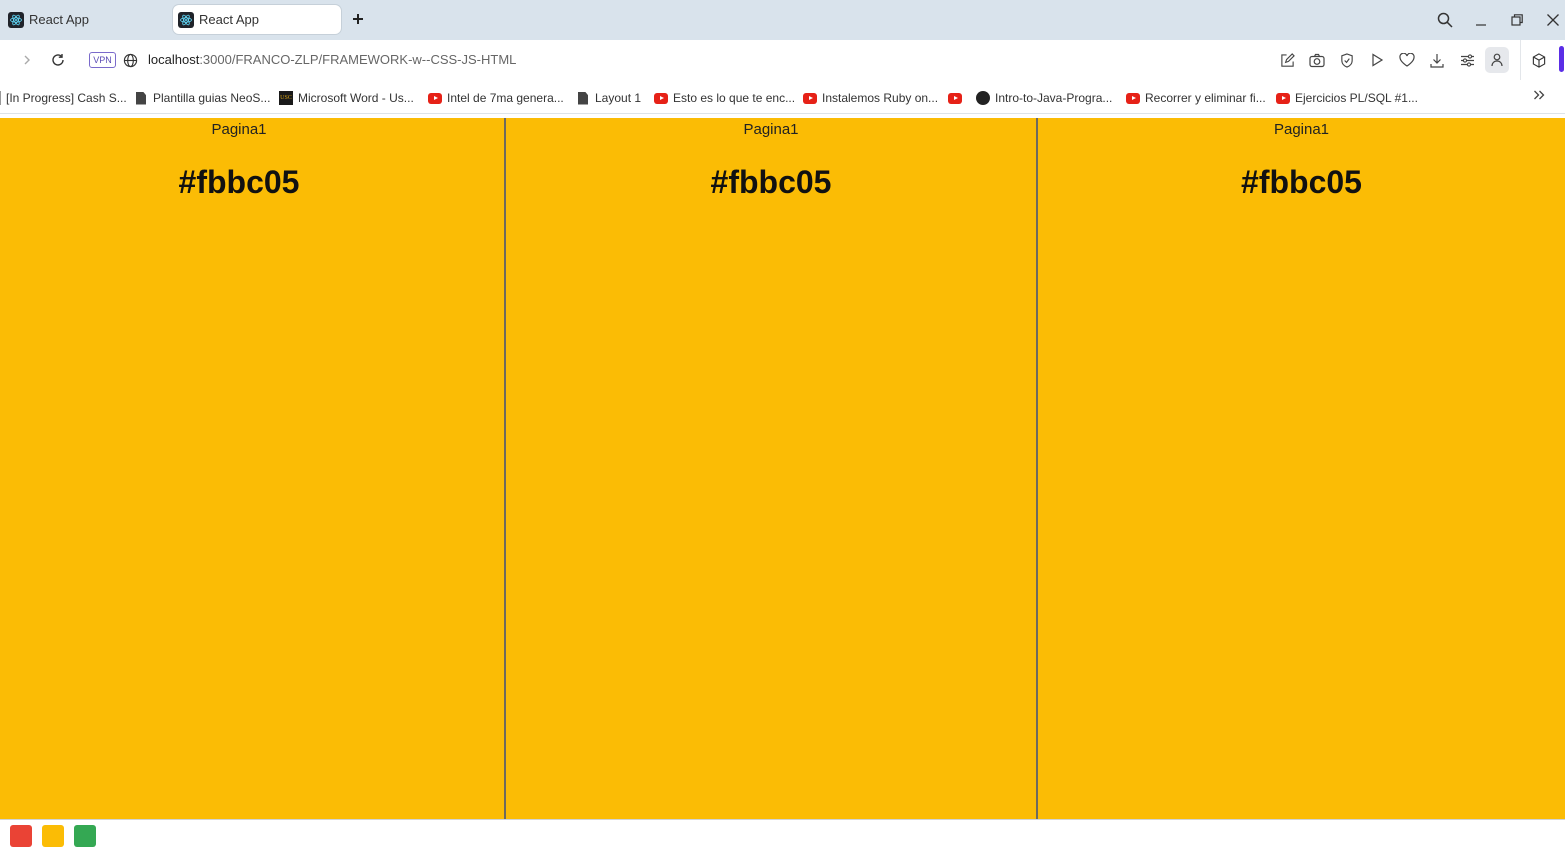  I want to click on tab-bar: React App React App, so click(782, 20).